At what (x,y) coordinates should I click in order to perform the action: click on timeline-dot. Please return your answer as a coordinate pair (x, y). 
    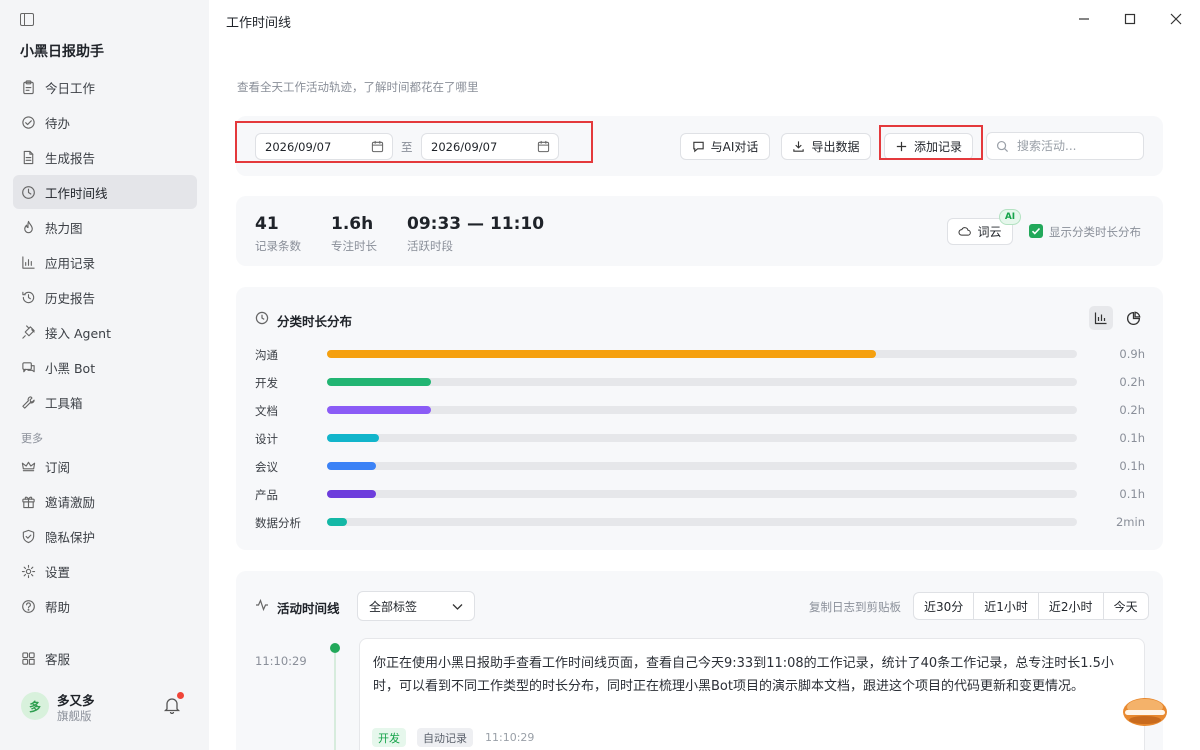
    Looking at the image, I should click on (335, 648).